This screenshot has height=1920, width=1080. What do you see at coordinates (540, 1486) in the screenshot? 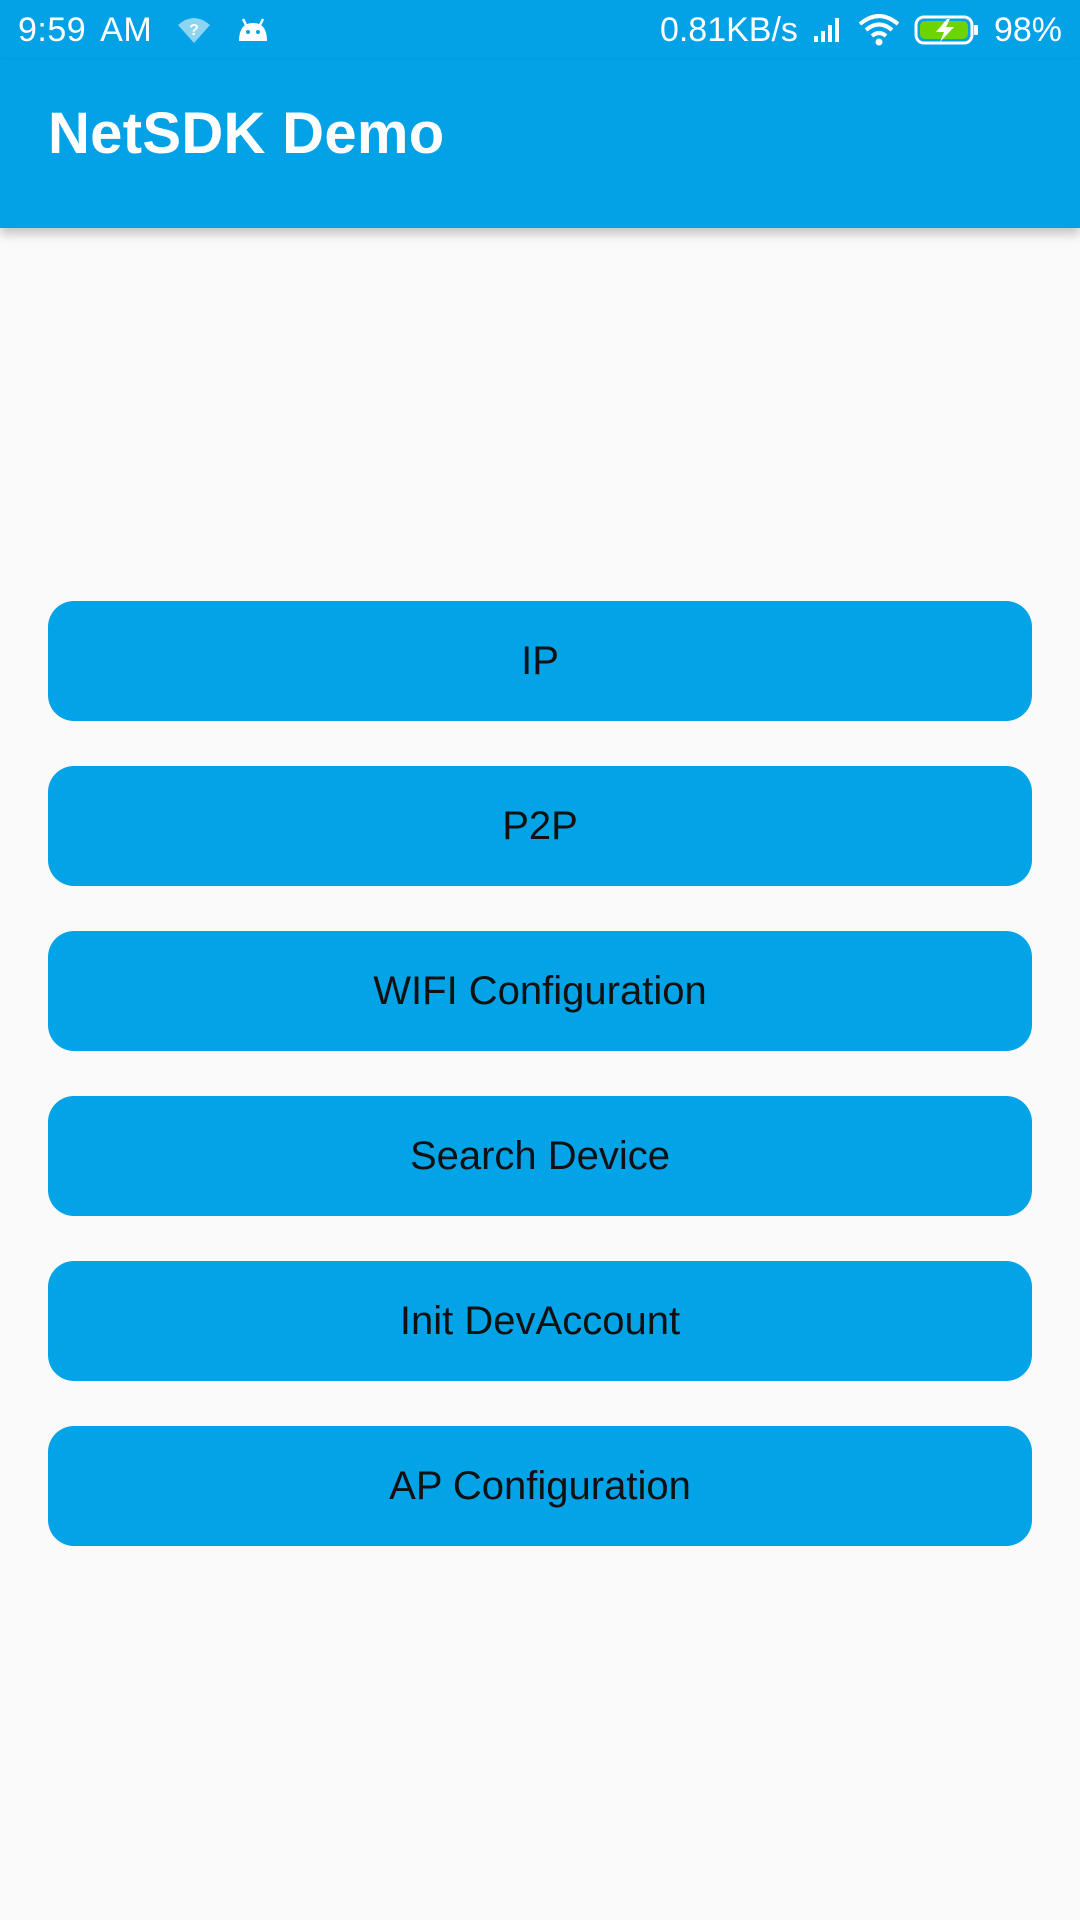
I see `ap-configuration-button: AP Configuration` at bounding box center [540, 1486].